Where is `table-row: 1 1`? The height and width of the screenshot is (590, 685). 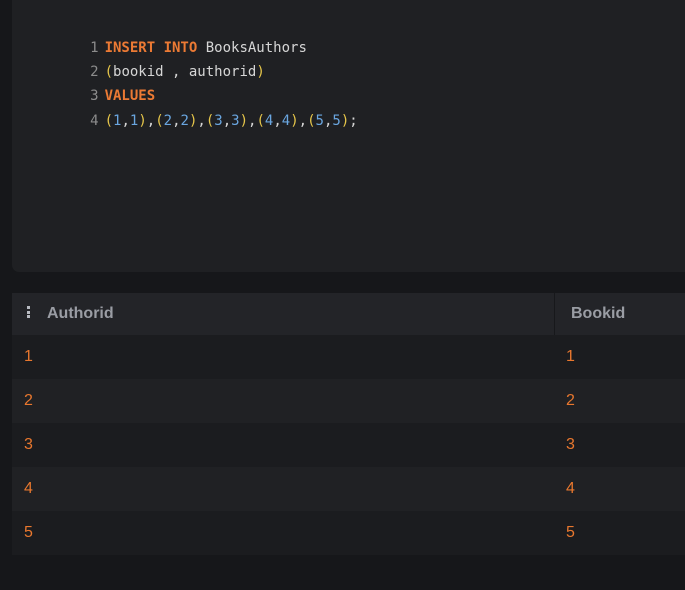 table-row: 1 1 is located at coordinates (348, 357).